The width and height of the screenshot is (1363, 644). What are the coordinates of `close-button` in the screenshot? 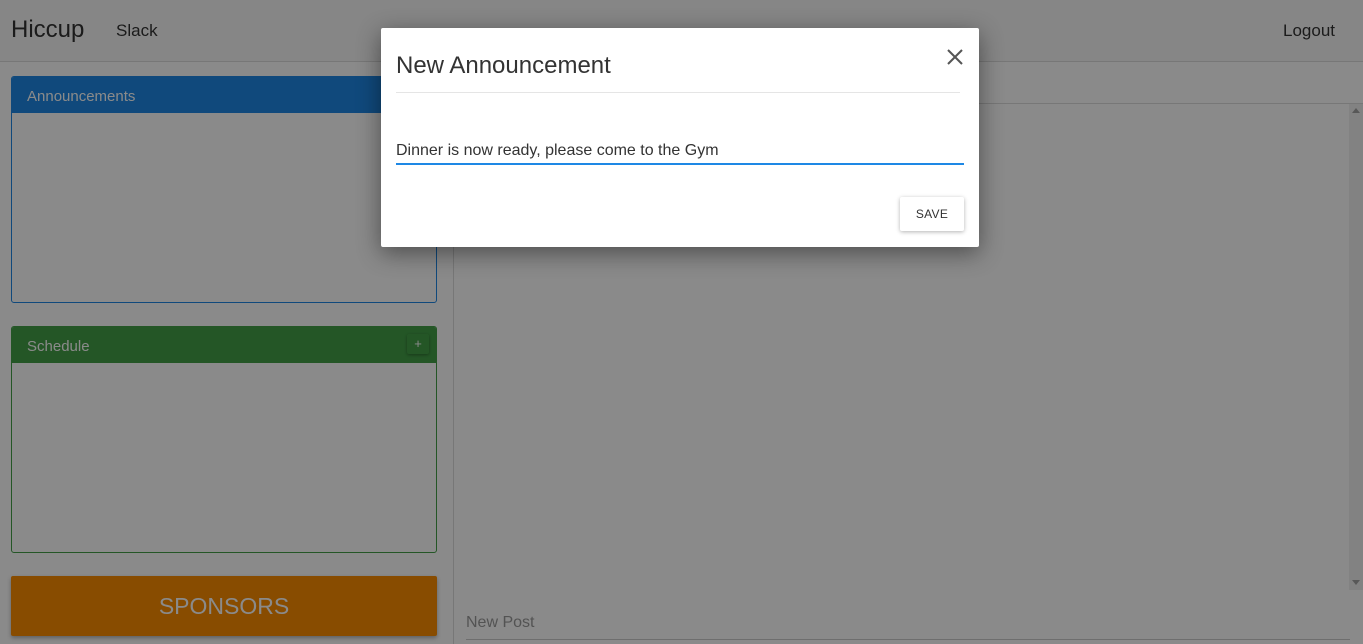 It's located at (955, 57).